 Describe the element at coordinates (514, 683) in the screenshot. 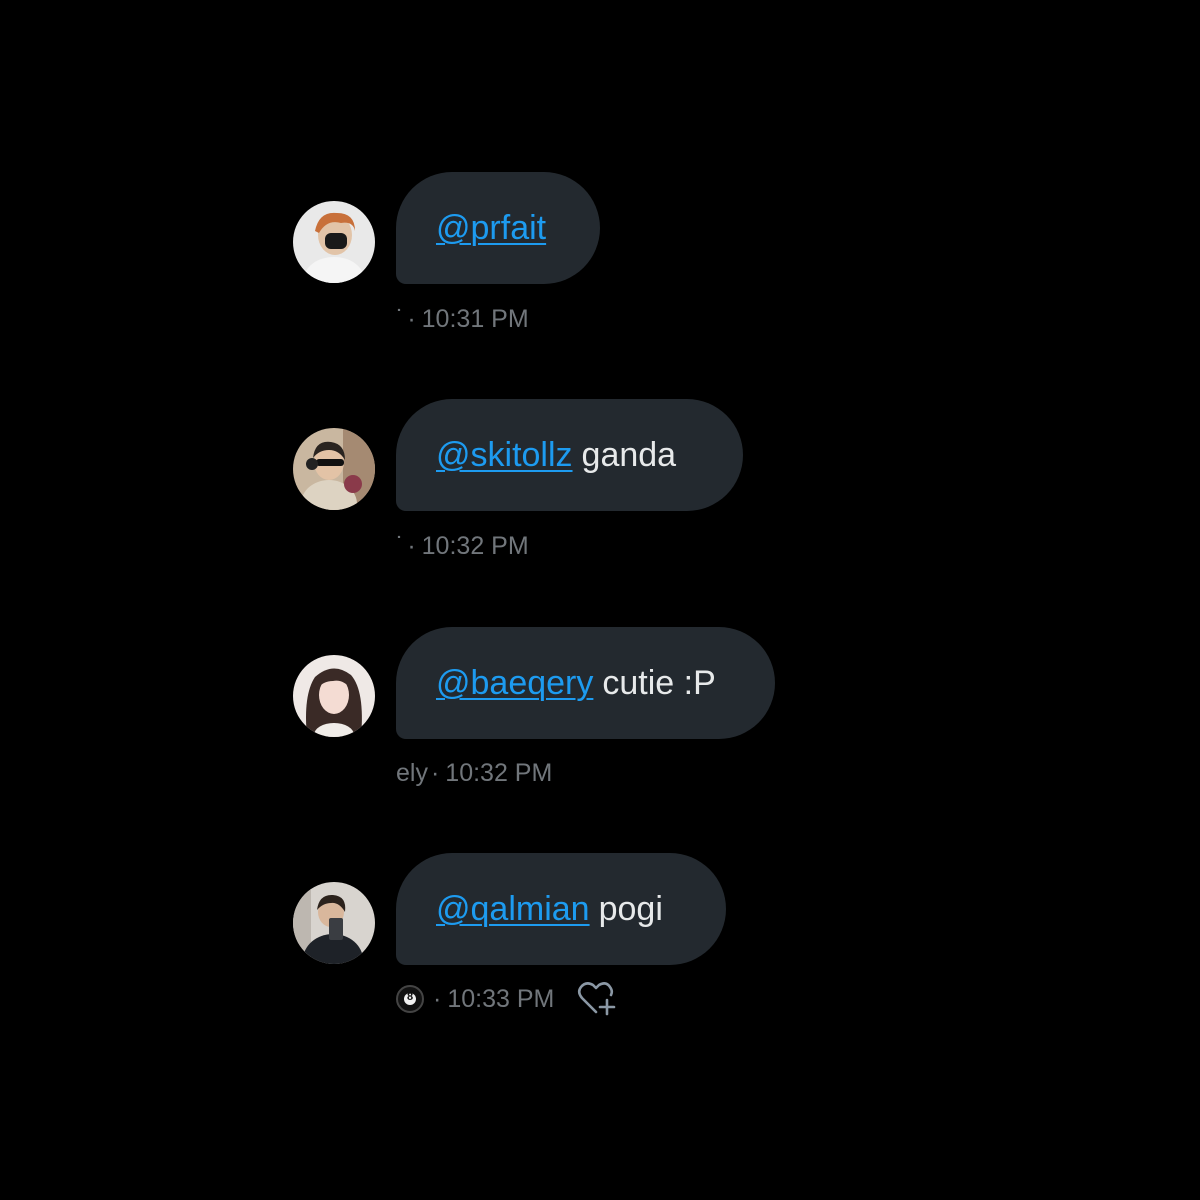

I see `mention-link: @baeqery` at that location.